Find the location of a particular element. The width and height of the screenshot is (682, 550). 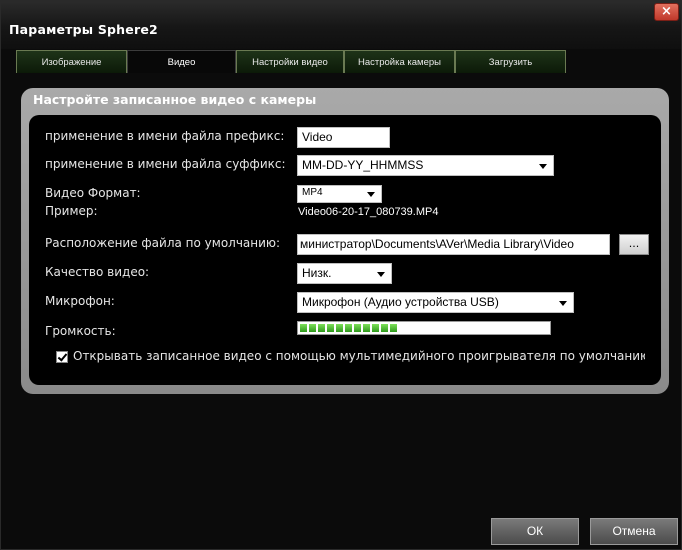

open-with-player-checkbox is located at coordinates (62, 357).